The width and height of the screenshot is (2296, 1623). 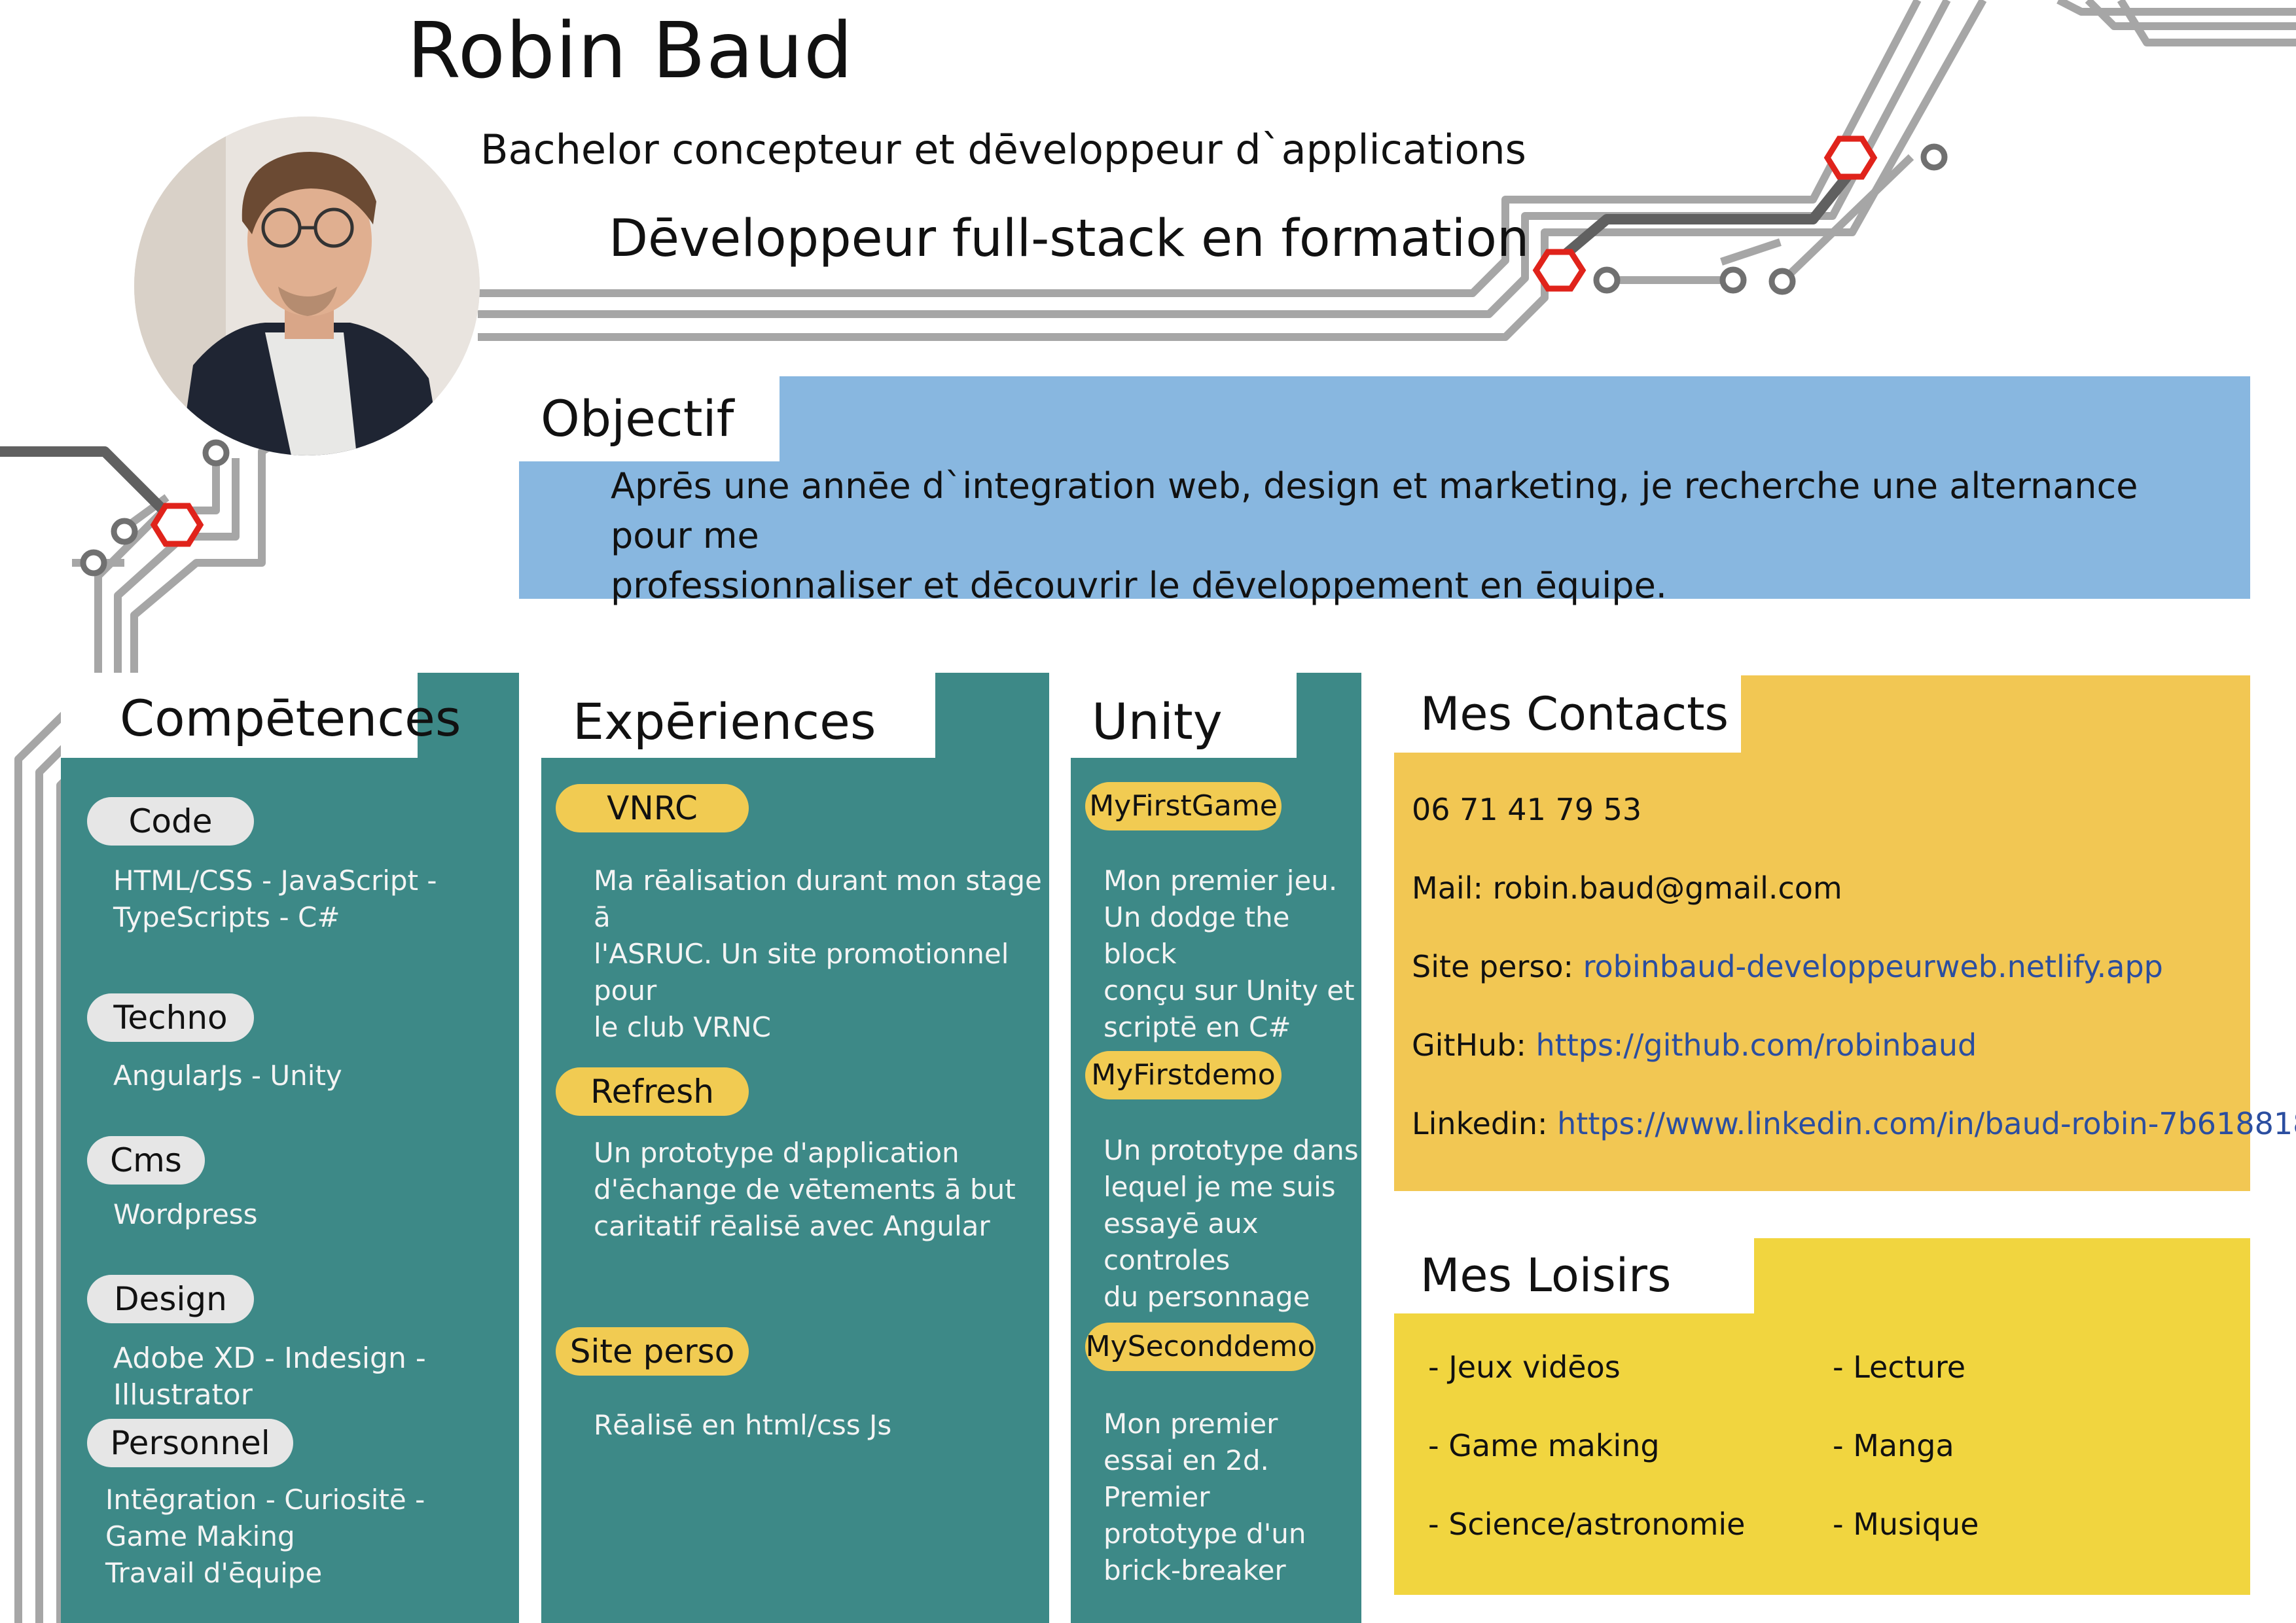 I want to click on unity-line: lequel je me suis, so click(x=1219, y=1187).